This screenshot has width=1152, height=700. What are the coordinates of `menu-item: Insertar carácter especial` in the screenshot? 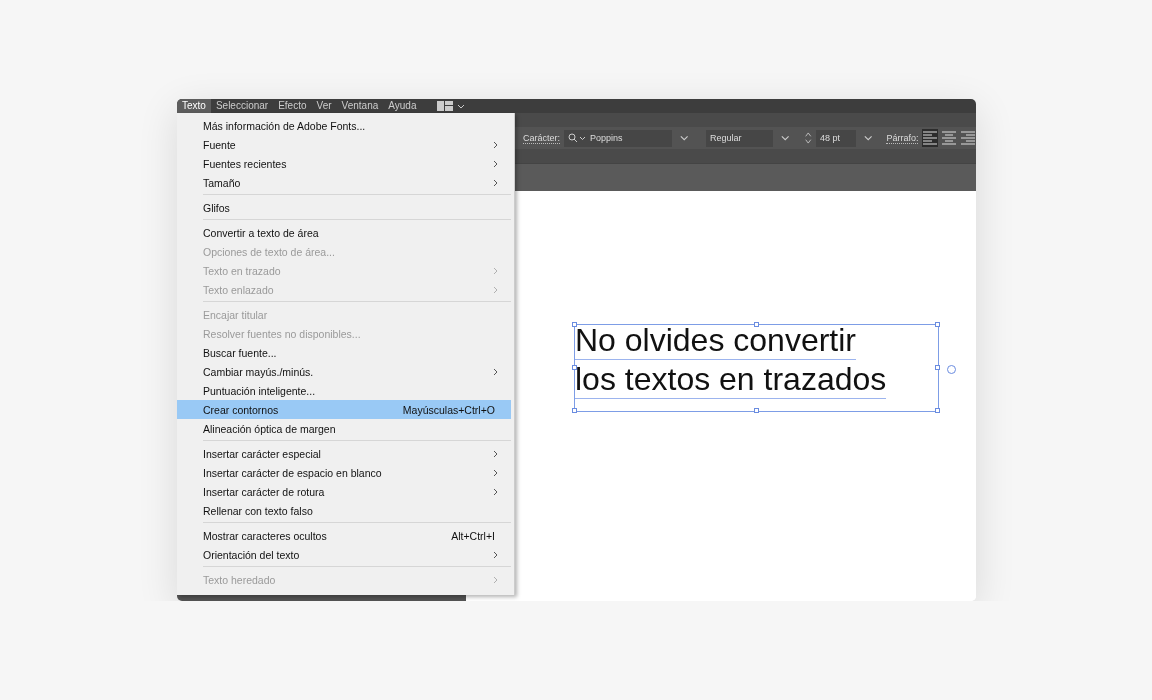 It's located at (344, 453).